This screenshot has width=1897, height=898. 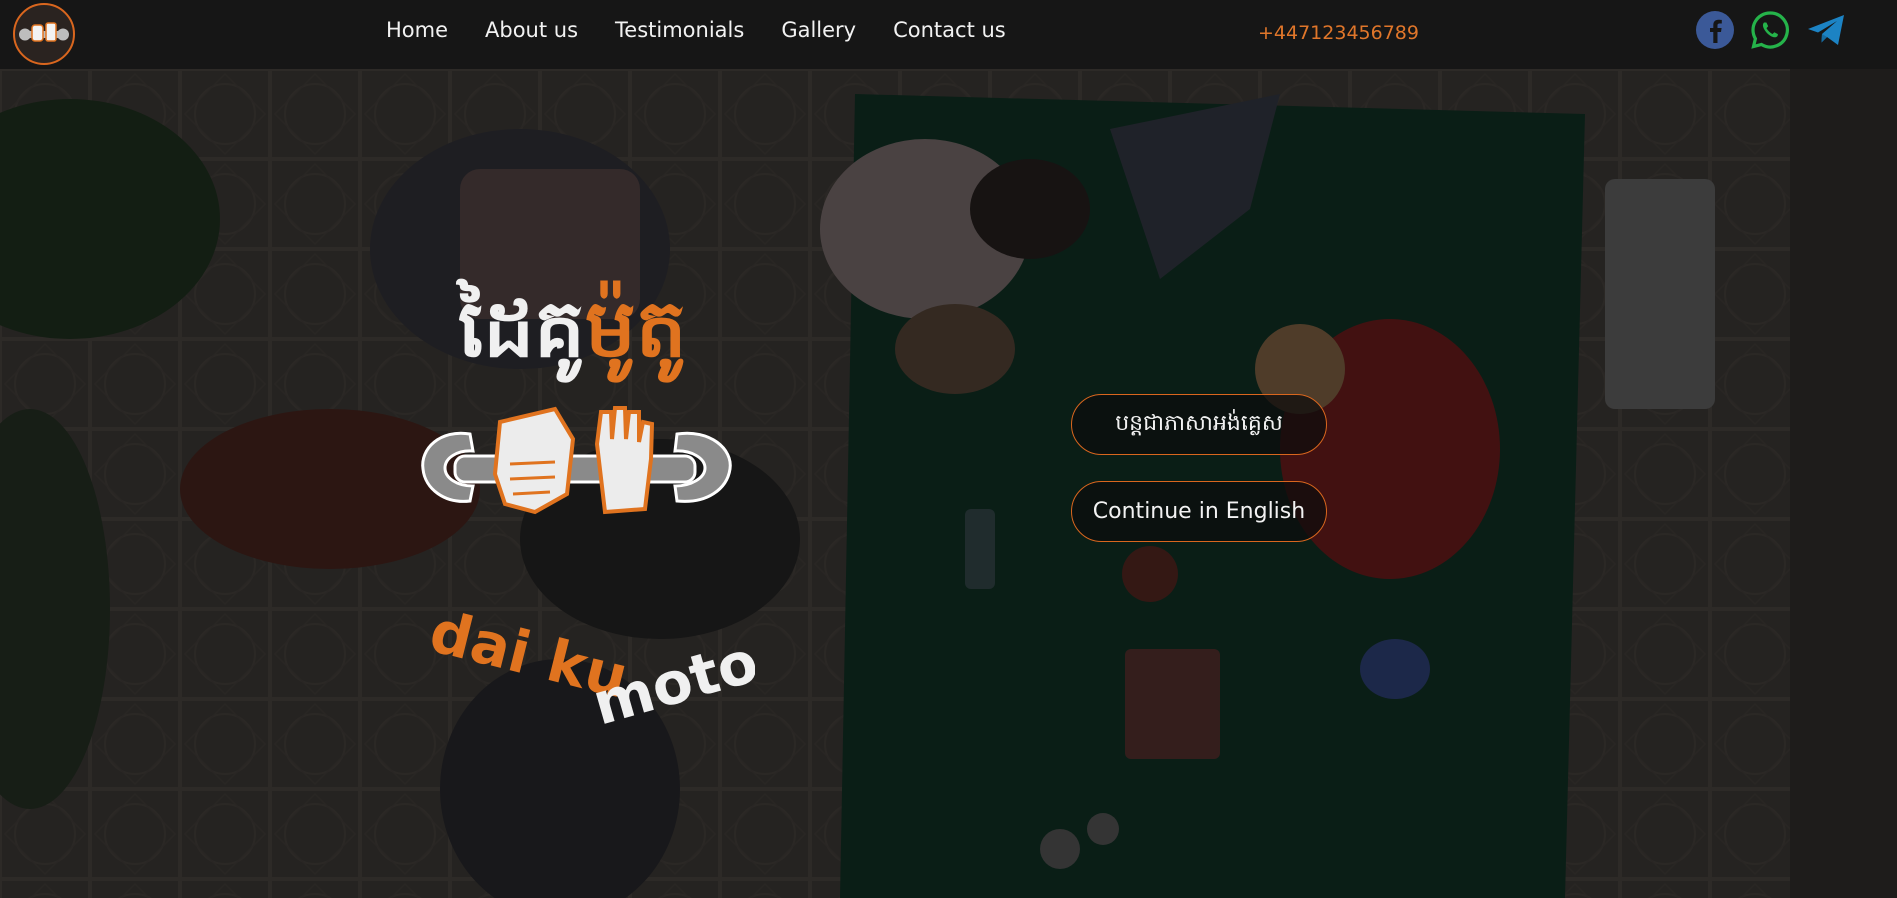 What do you see at coordinates (521, 328) in the screenshot?
I see `logo-khmer-white: ដៃគូ` at bounding box center [521, 328].